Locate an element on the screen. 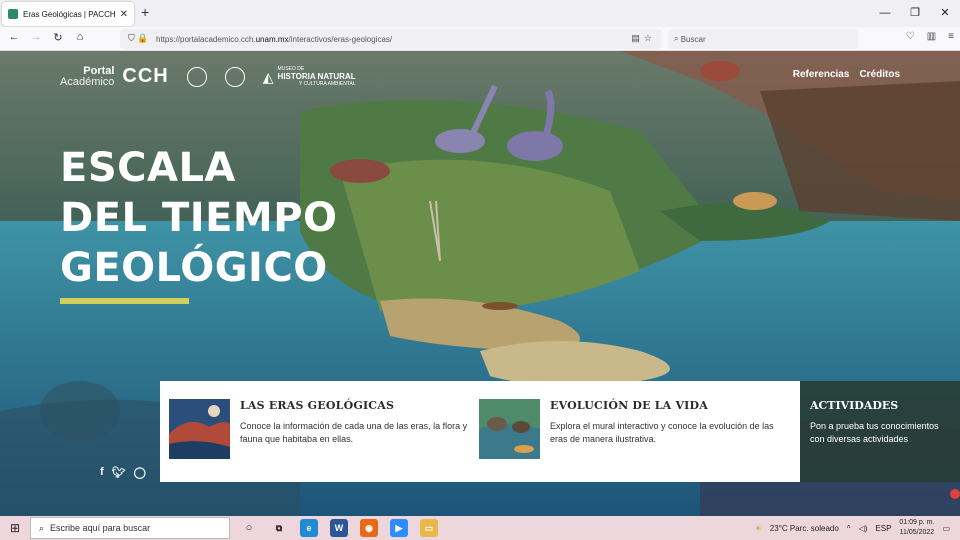  dinosaur-skull-icon: ◭ is located at coordinates (268, 76).